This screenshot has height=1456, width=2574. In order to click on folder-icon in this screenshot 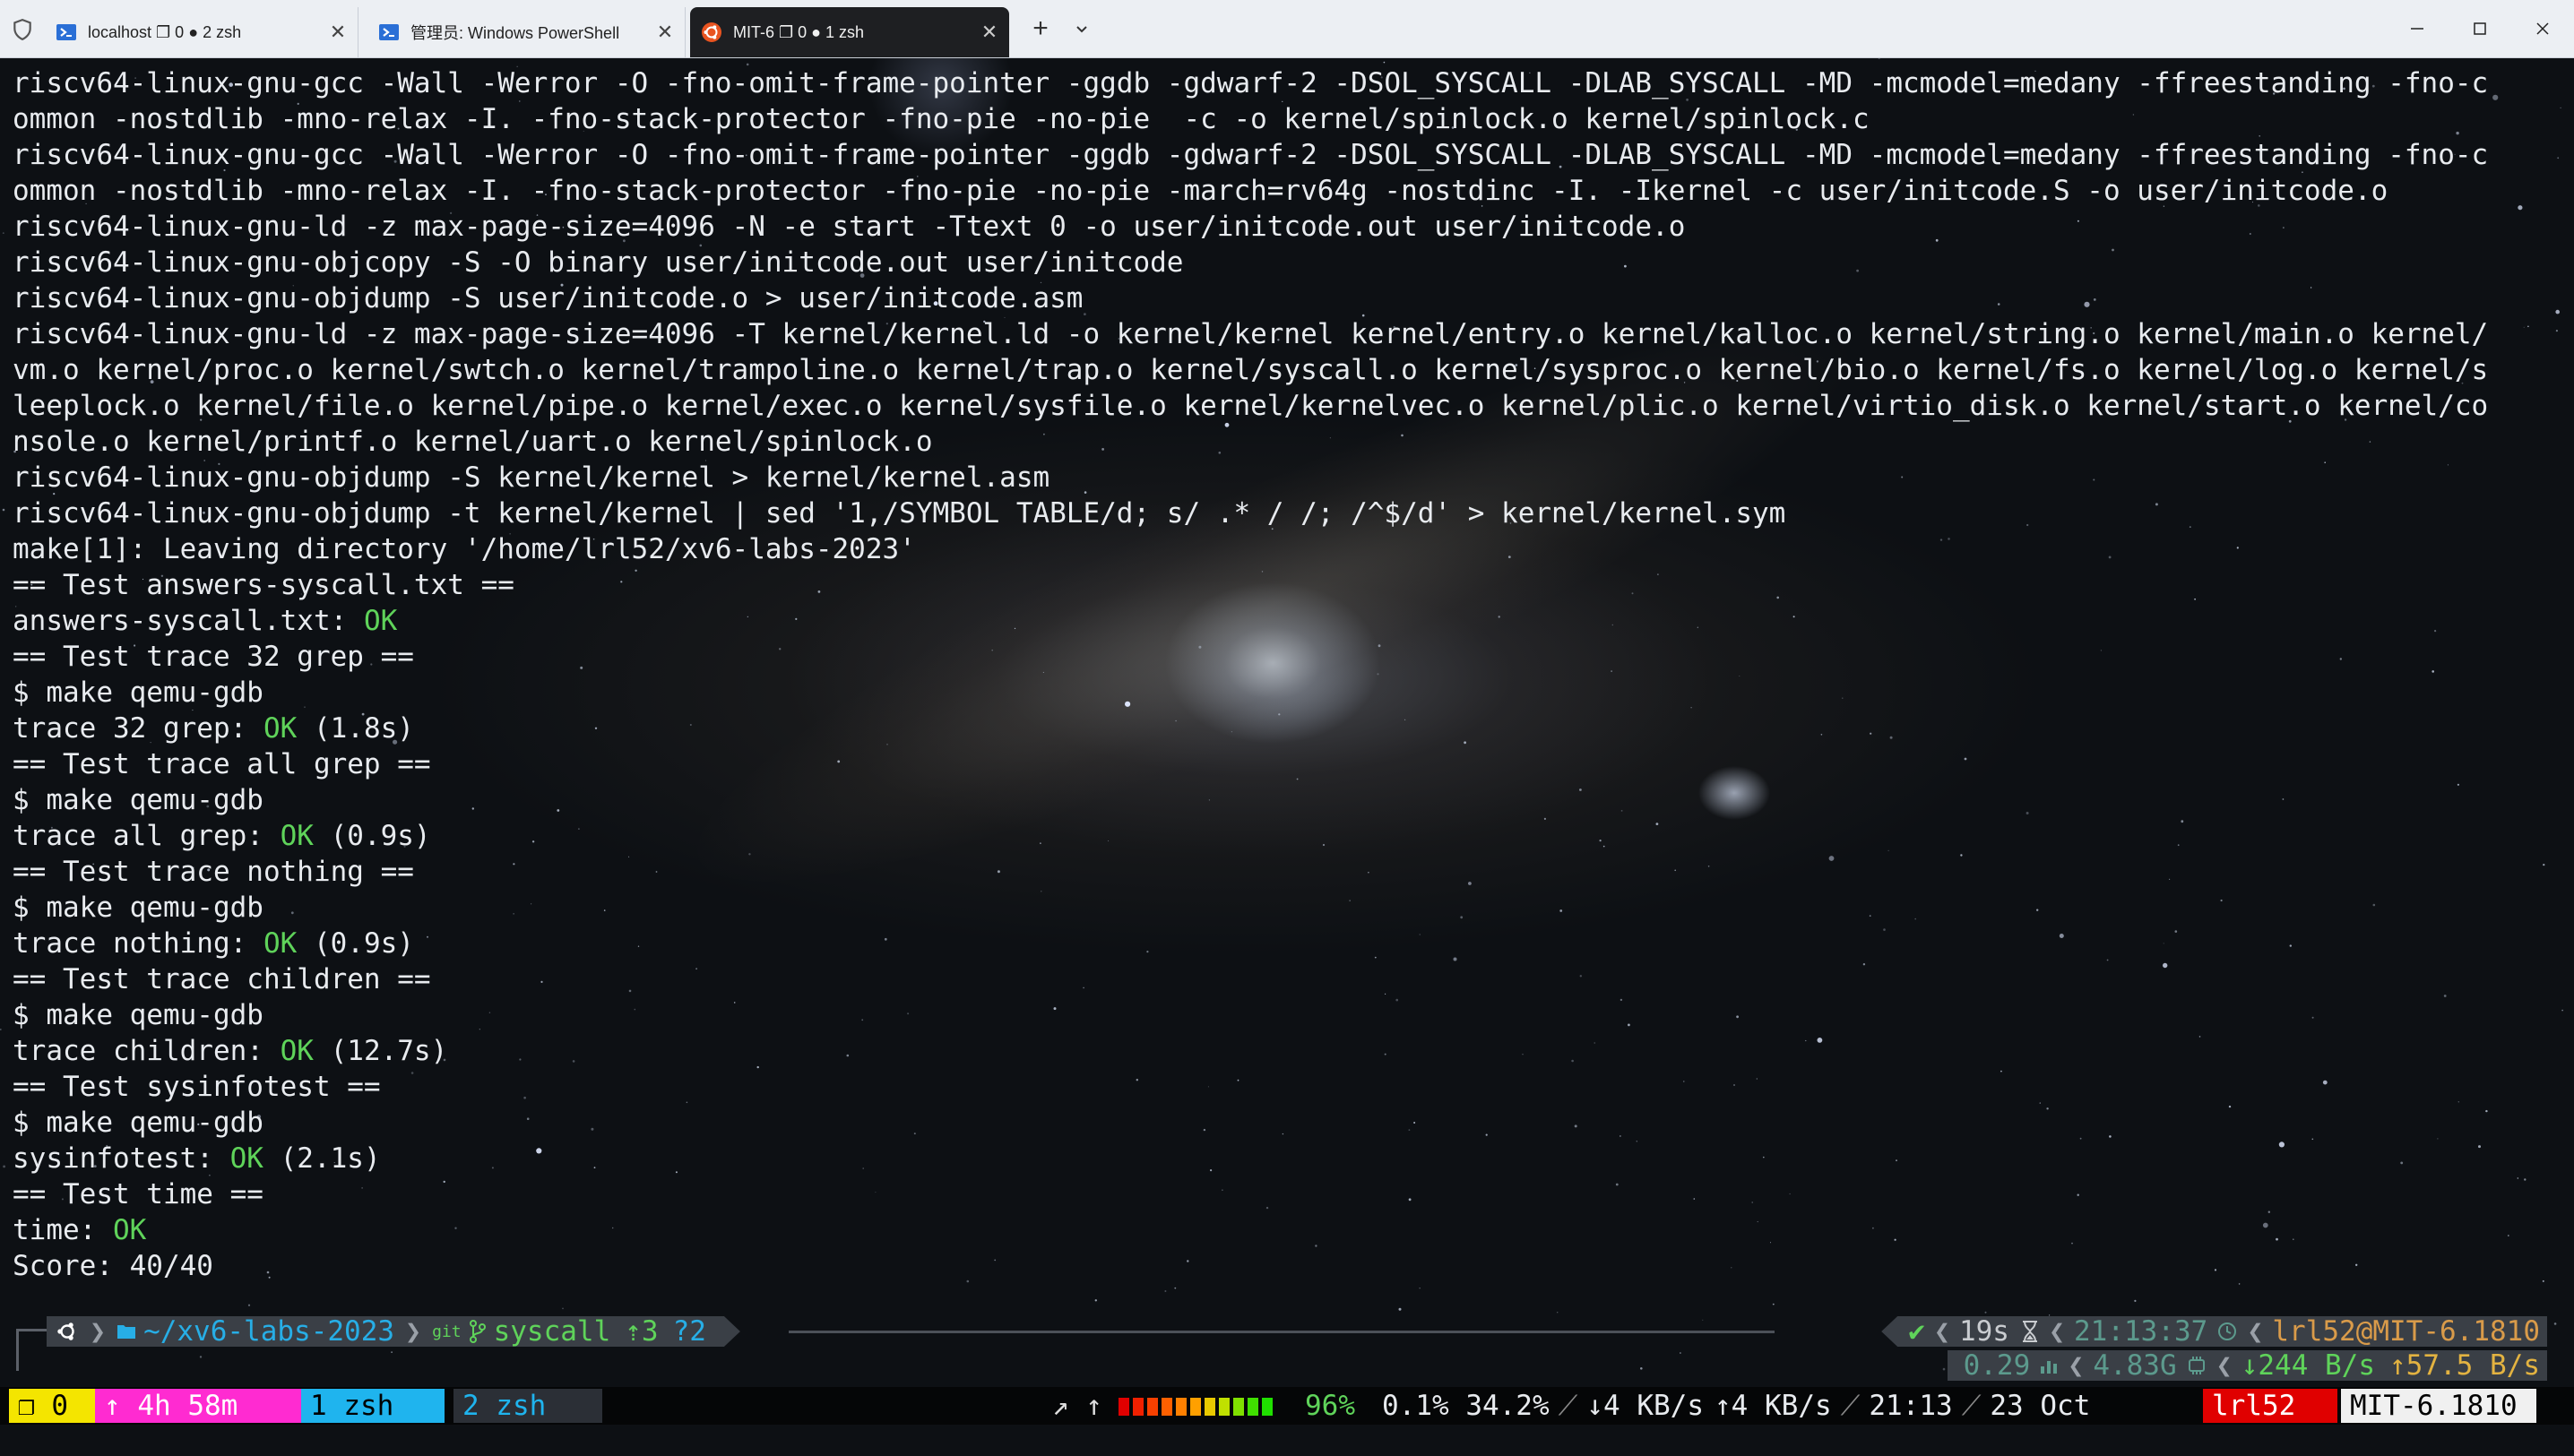, I will do `click(126, 1331)`.